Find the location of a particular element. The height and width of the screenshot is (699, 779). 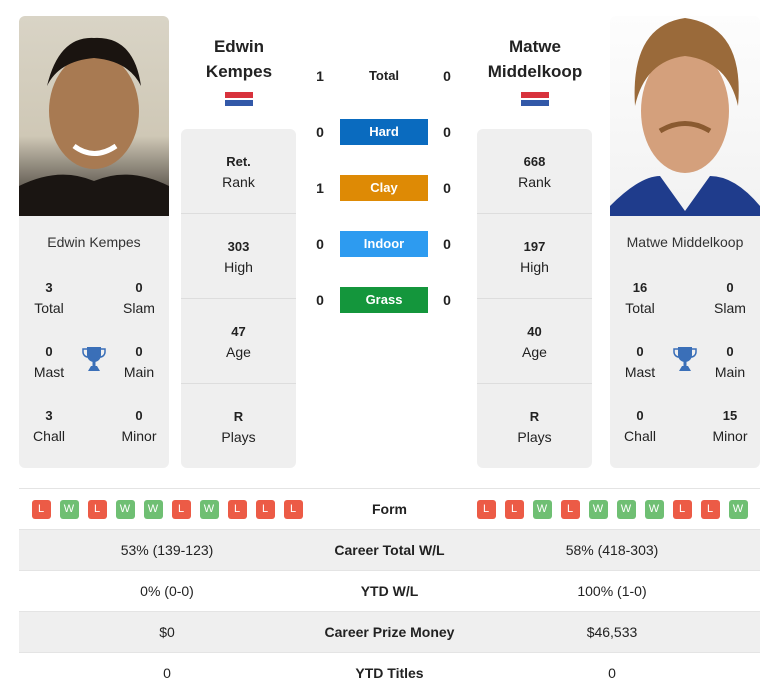

player1-ytd-titles: 0 is located at coordinates (167, 673).